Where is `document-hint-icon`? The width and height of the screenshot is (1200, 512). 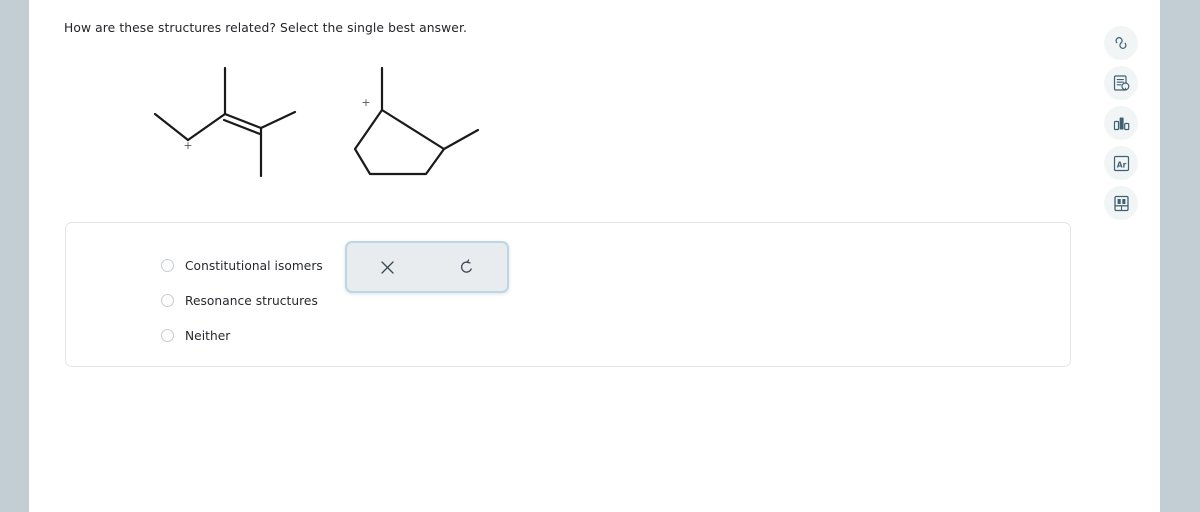 document-hint-icon is located at coordinates (1121, 82).